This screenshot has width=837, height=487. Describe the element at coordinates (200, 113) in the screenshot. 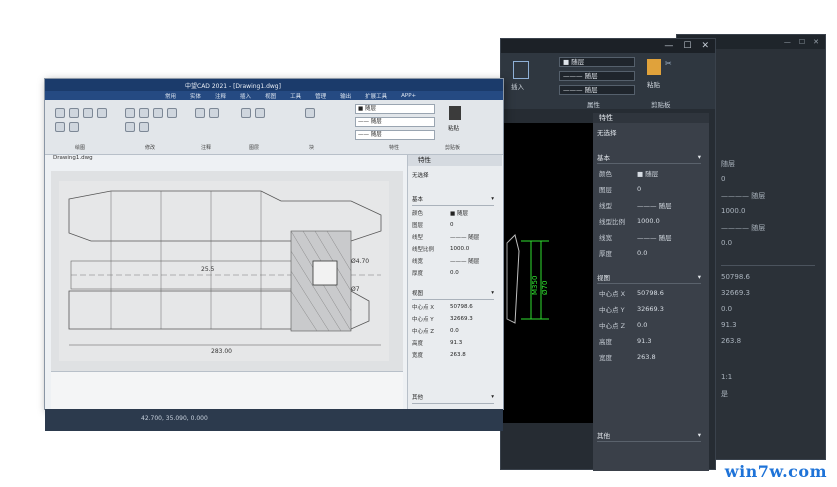

I see `text-tool-icon` at that location.